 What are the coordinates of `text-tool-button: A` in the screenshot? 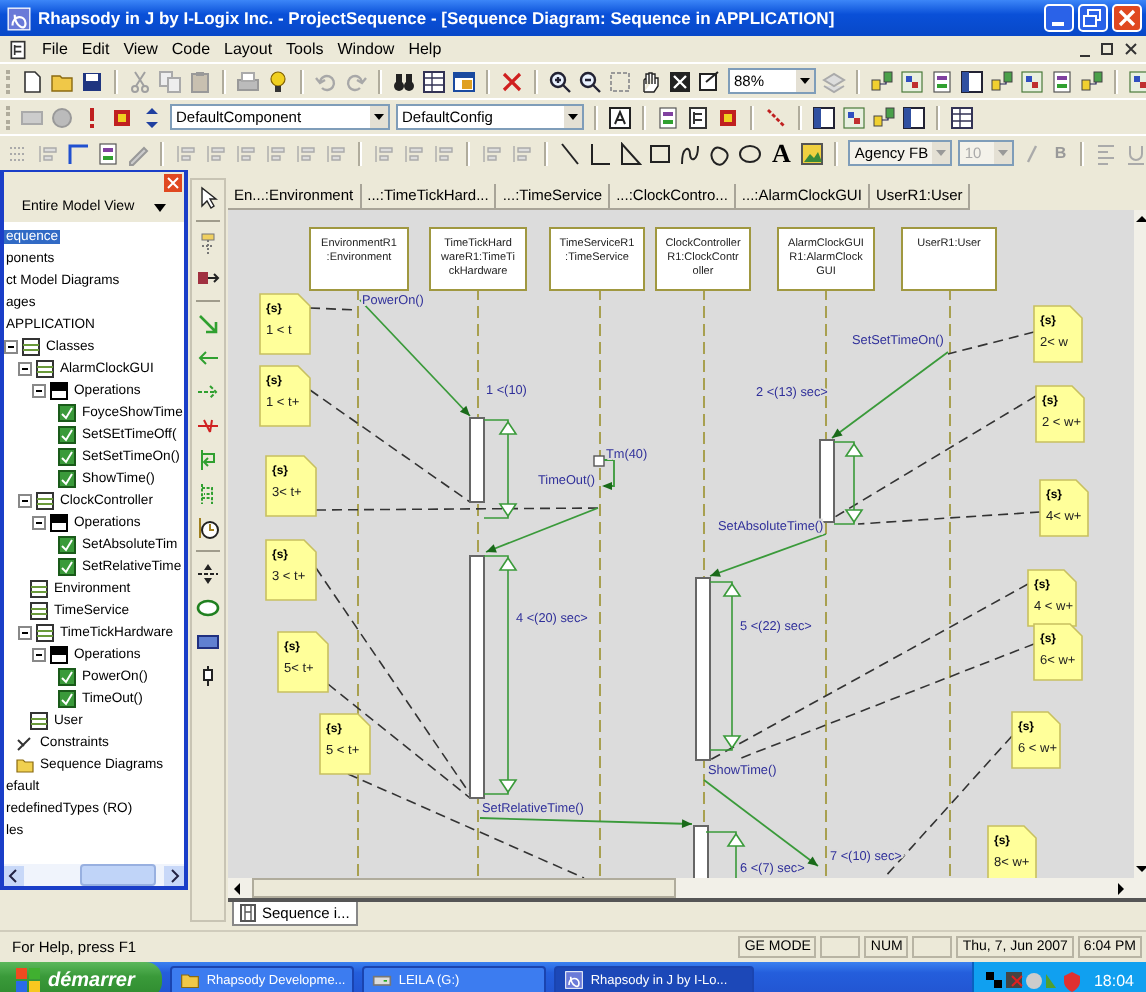 It's located at (781, 153).